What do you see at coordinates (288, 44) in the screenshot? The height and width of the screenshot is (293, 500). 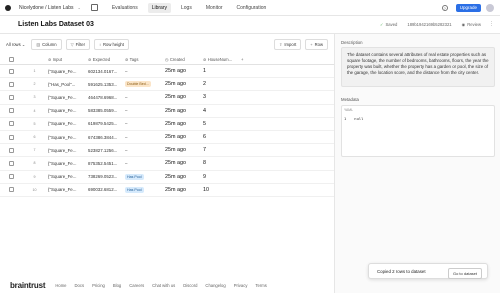 I see `import-button: ⇪ Import` at bounding box center [288, 44].